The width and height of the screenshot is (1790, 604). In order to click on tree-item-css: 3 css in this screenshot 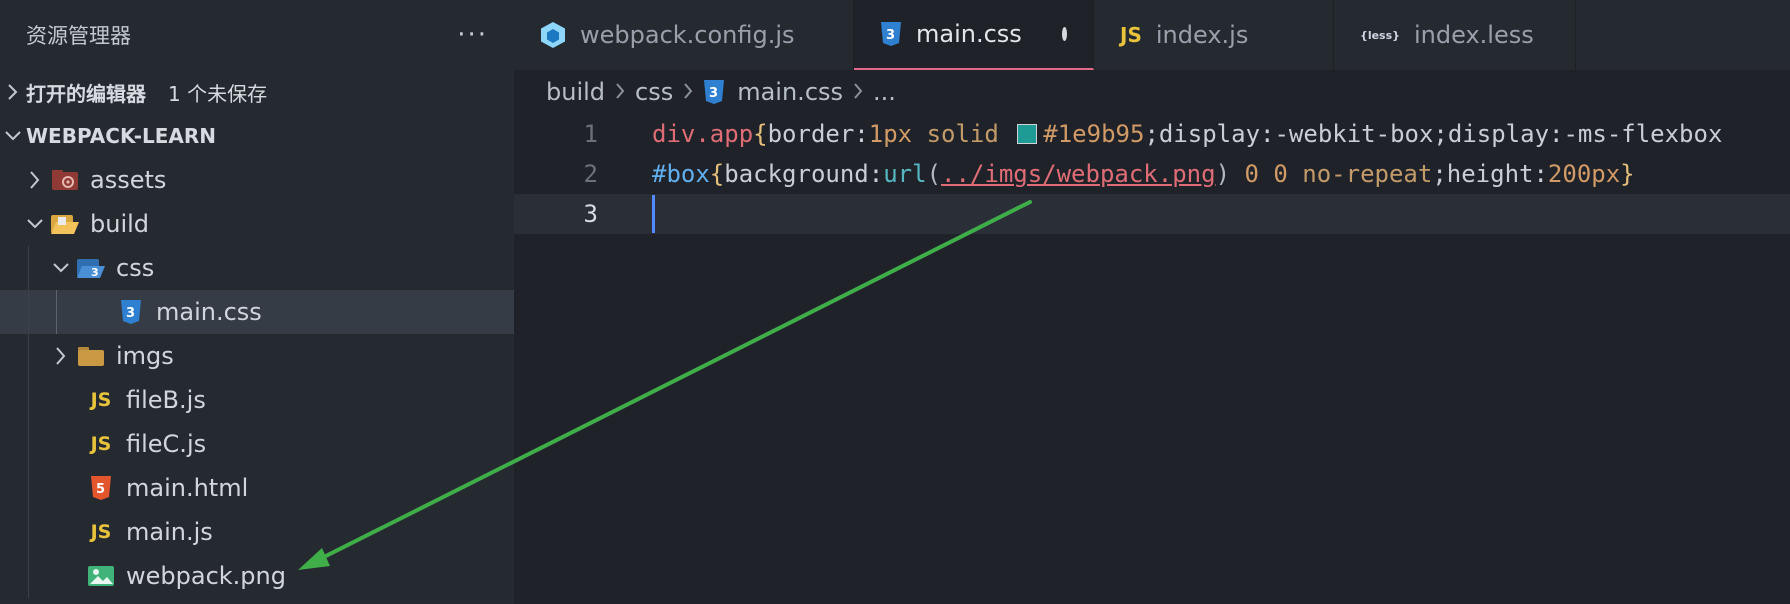, I will do `click(257, 268)`.